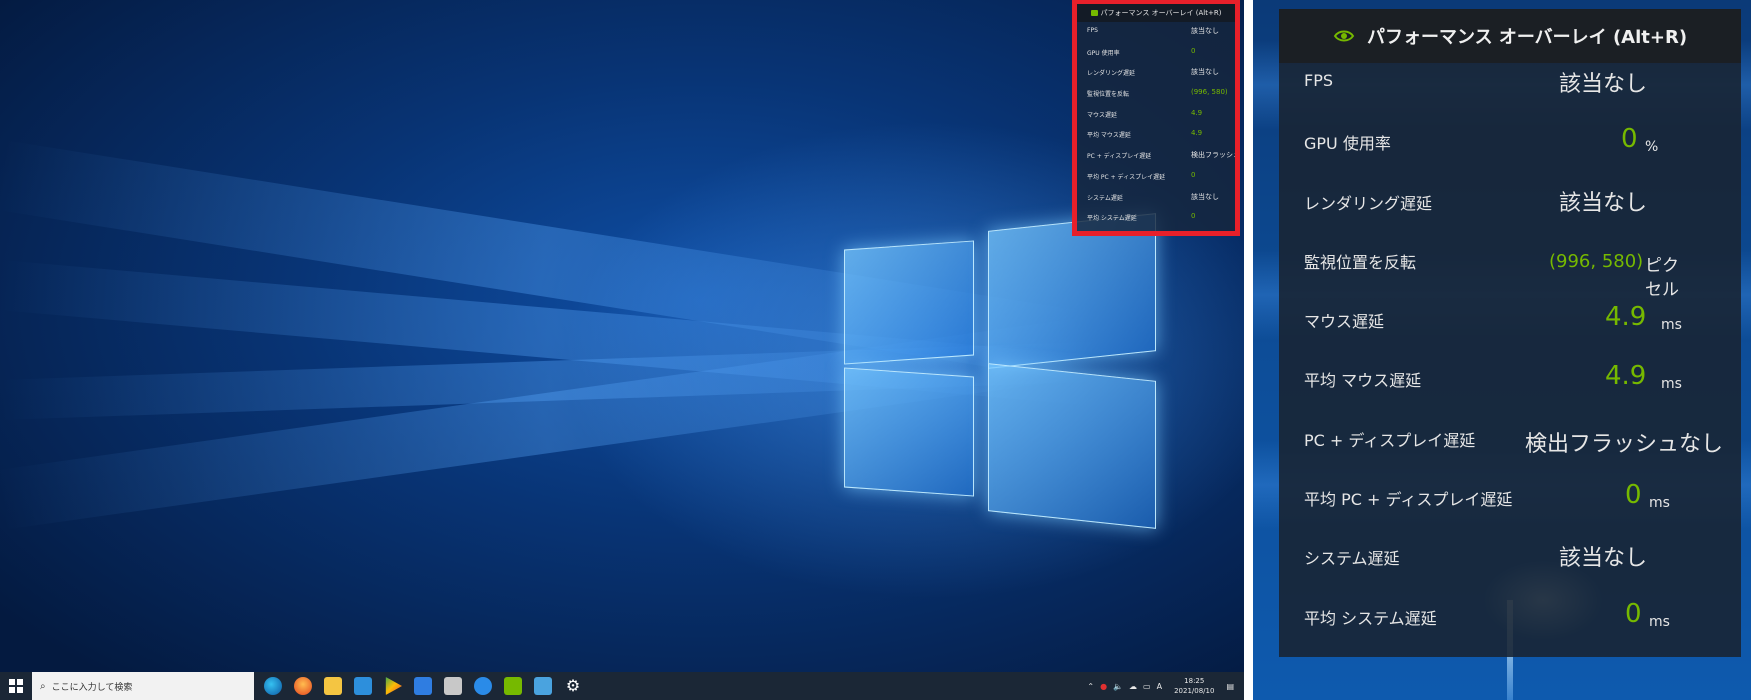  I want to click on metric-label-small: FPS, so click(1092, 30).